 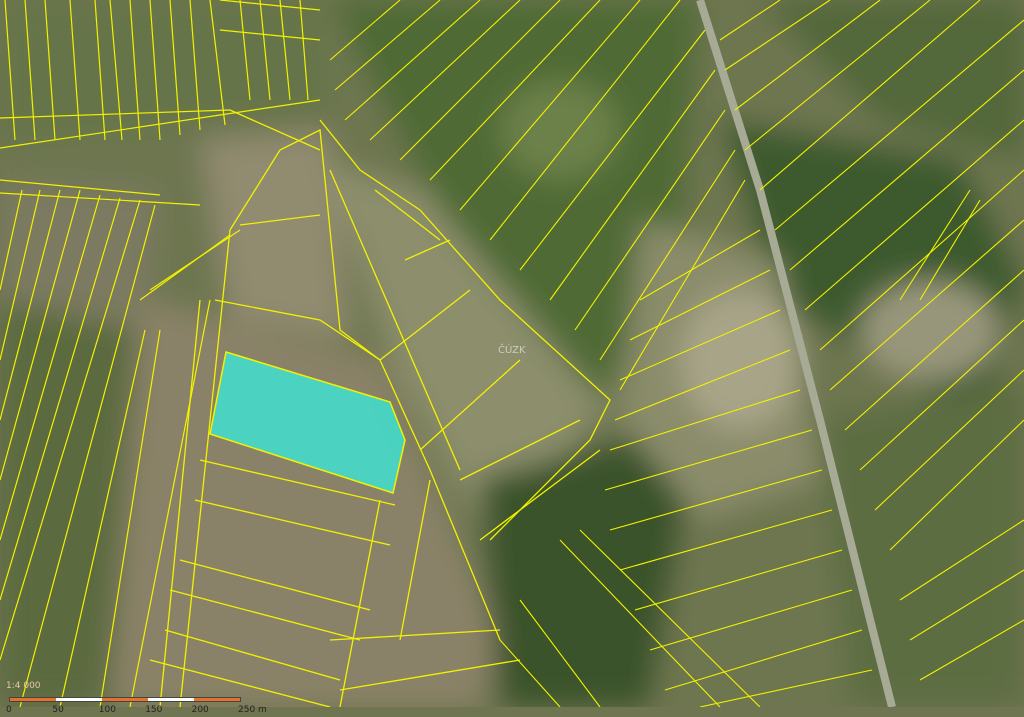 What do you see at coordinates (23, 686) in the screenshot?
I see `scale-ratio: 1:4 000` at bounding box center [23, 686].